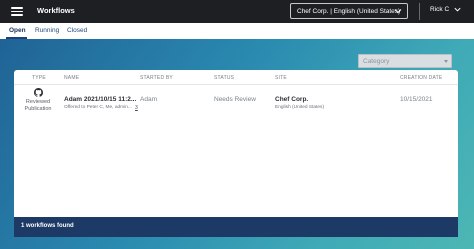  I want to click on active-tab-indicator, so click(16, 38).